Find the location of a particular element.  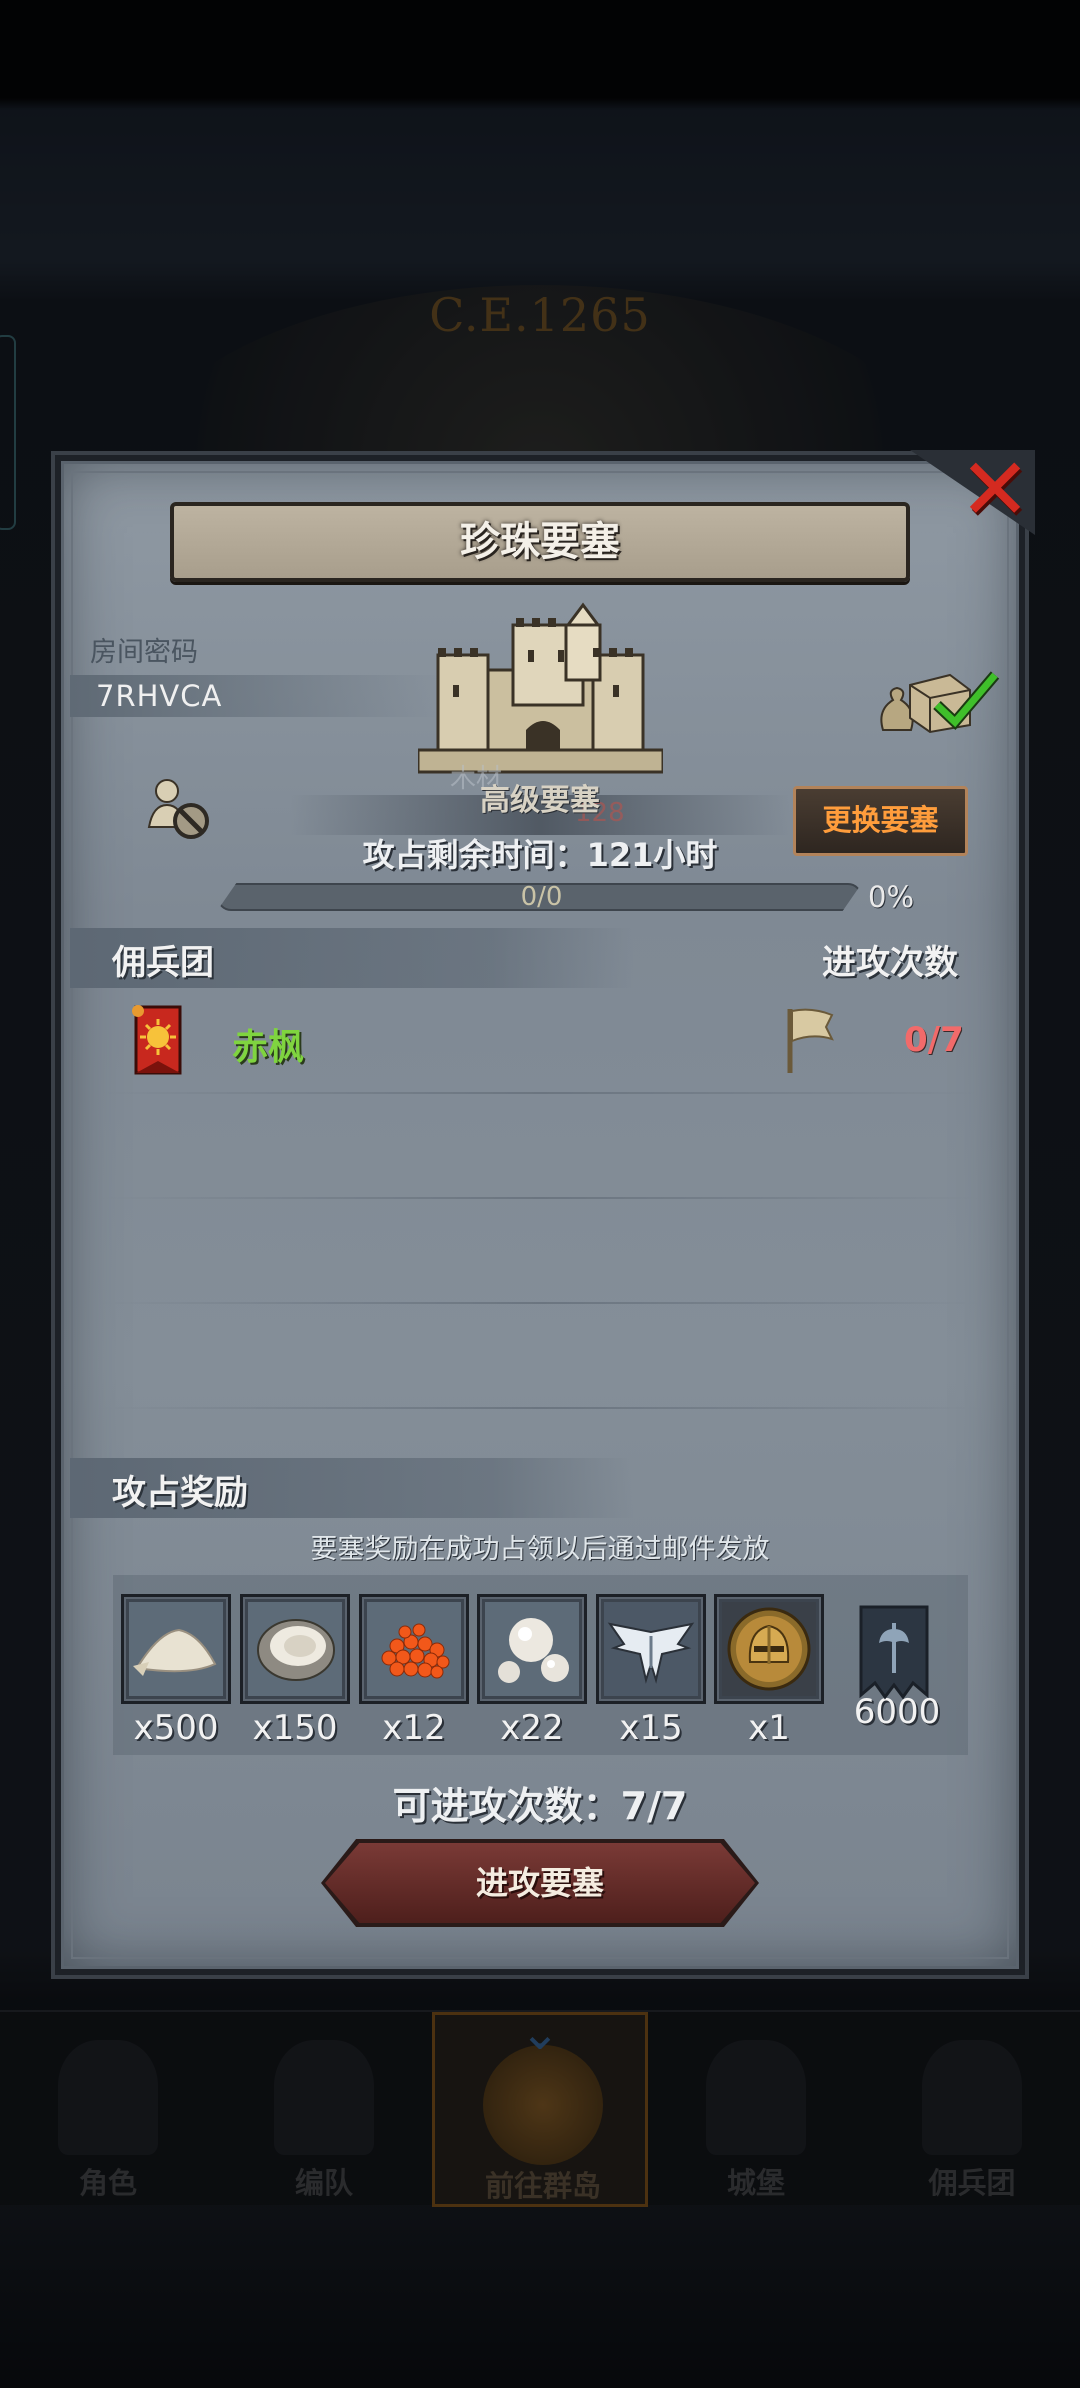

dialog-title: 珍珠要塞 is located at coordinates (540, 542).